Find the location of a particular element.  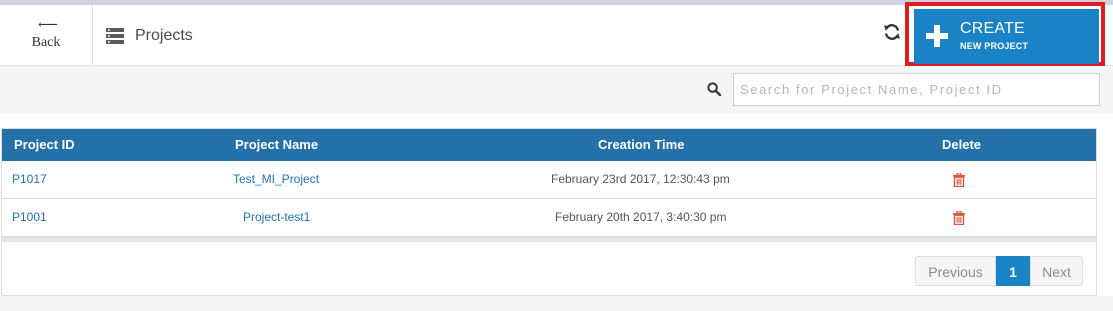

pagination-next-button: Next is located at coordinates (1056, 271).